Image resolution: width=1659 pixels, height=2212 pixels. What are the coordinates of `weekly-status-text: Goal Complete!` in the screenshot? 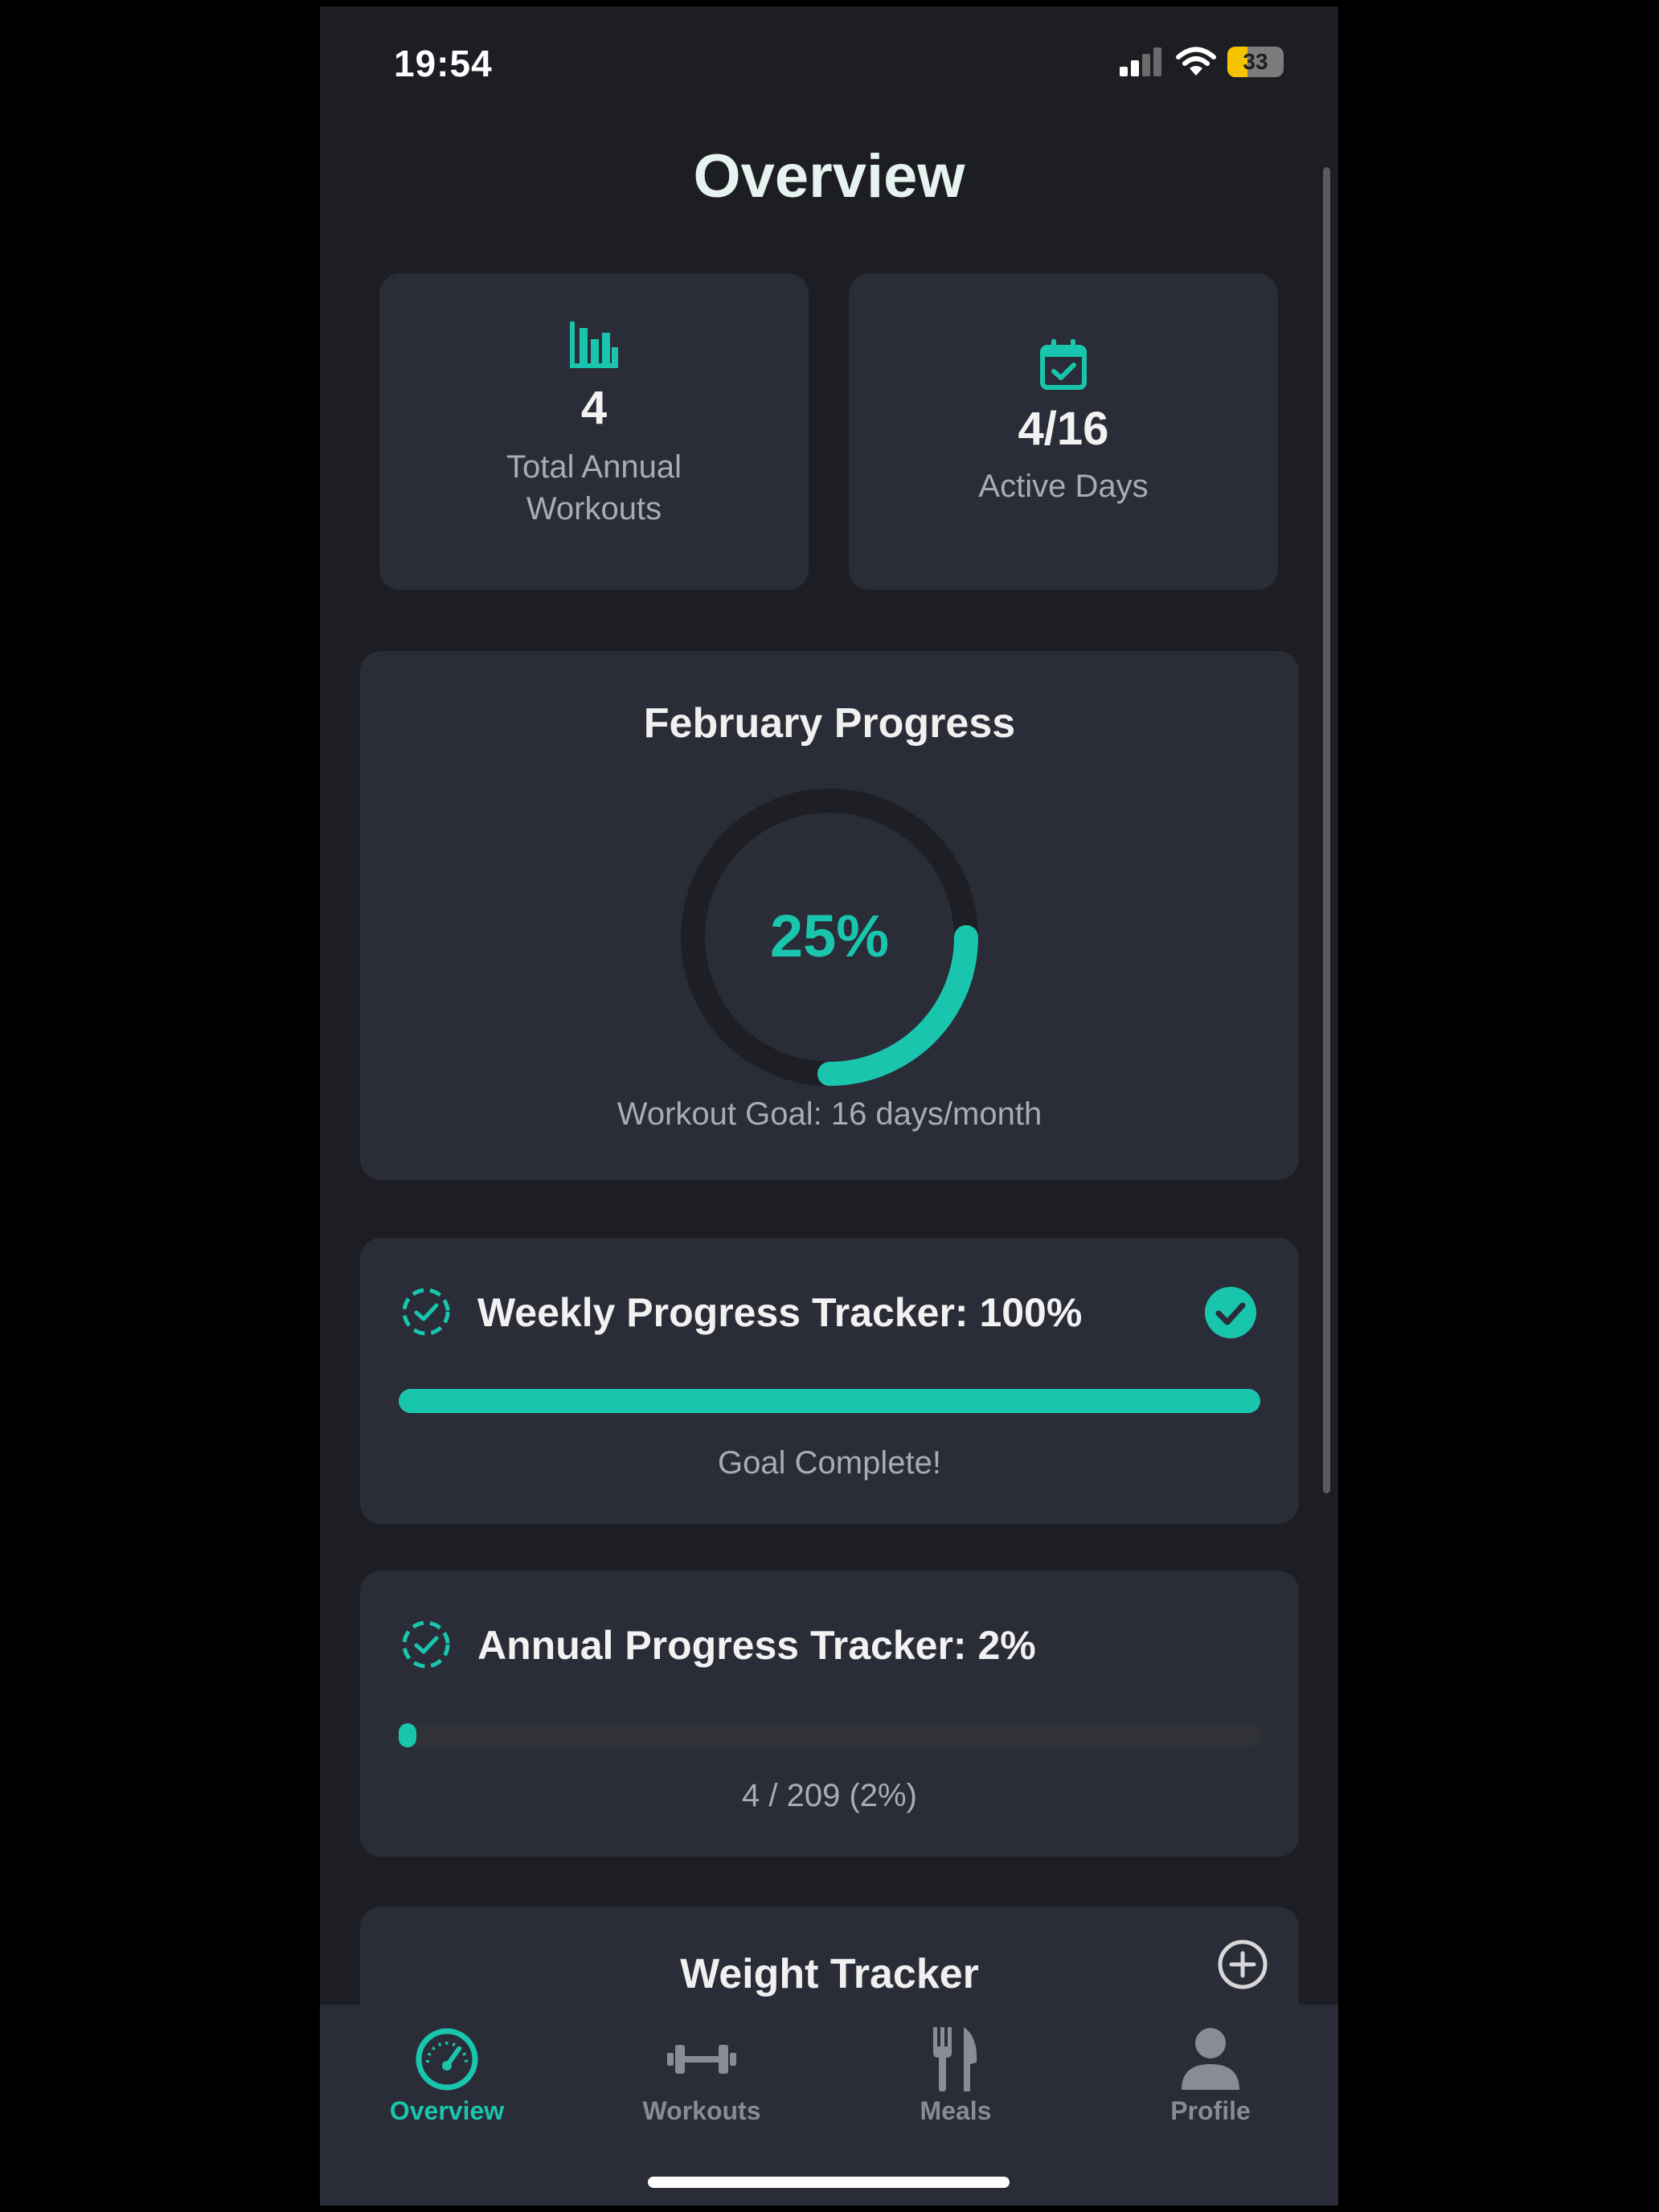 It's located at (829, 1463).